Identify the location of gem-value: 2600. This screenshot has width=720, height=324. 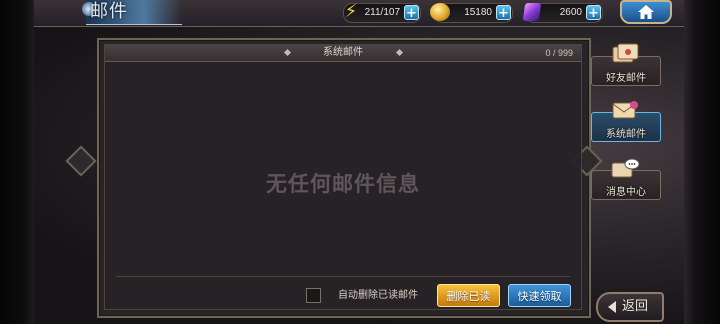
(570, 12).